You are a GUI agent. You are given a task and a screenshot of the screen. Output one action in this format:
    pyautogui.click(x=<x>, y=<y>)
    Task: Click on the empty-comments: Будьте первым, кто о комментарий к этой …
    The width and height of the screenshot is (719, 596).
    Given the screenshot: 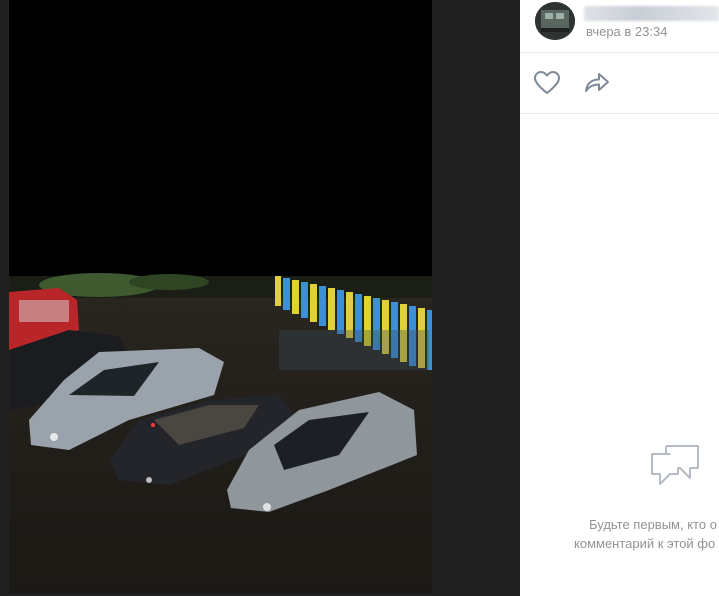 What is the action you would take?
    pyautogui.click(x=619, y=505)
    